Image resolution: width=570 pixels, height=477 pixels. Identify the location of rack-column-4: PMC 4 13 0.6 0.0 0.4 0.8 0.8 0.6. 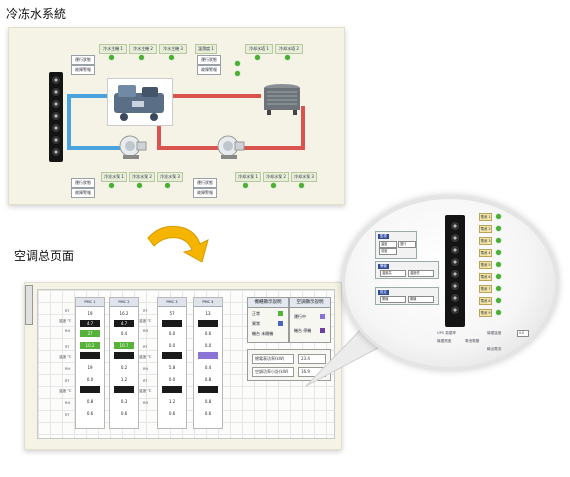
(208, 363).